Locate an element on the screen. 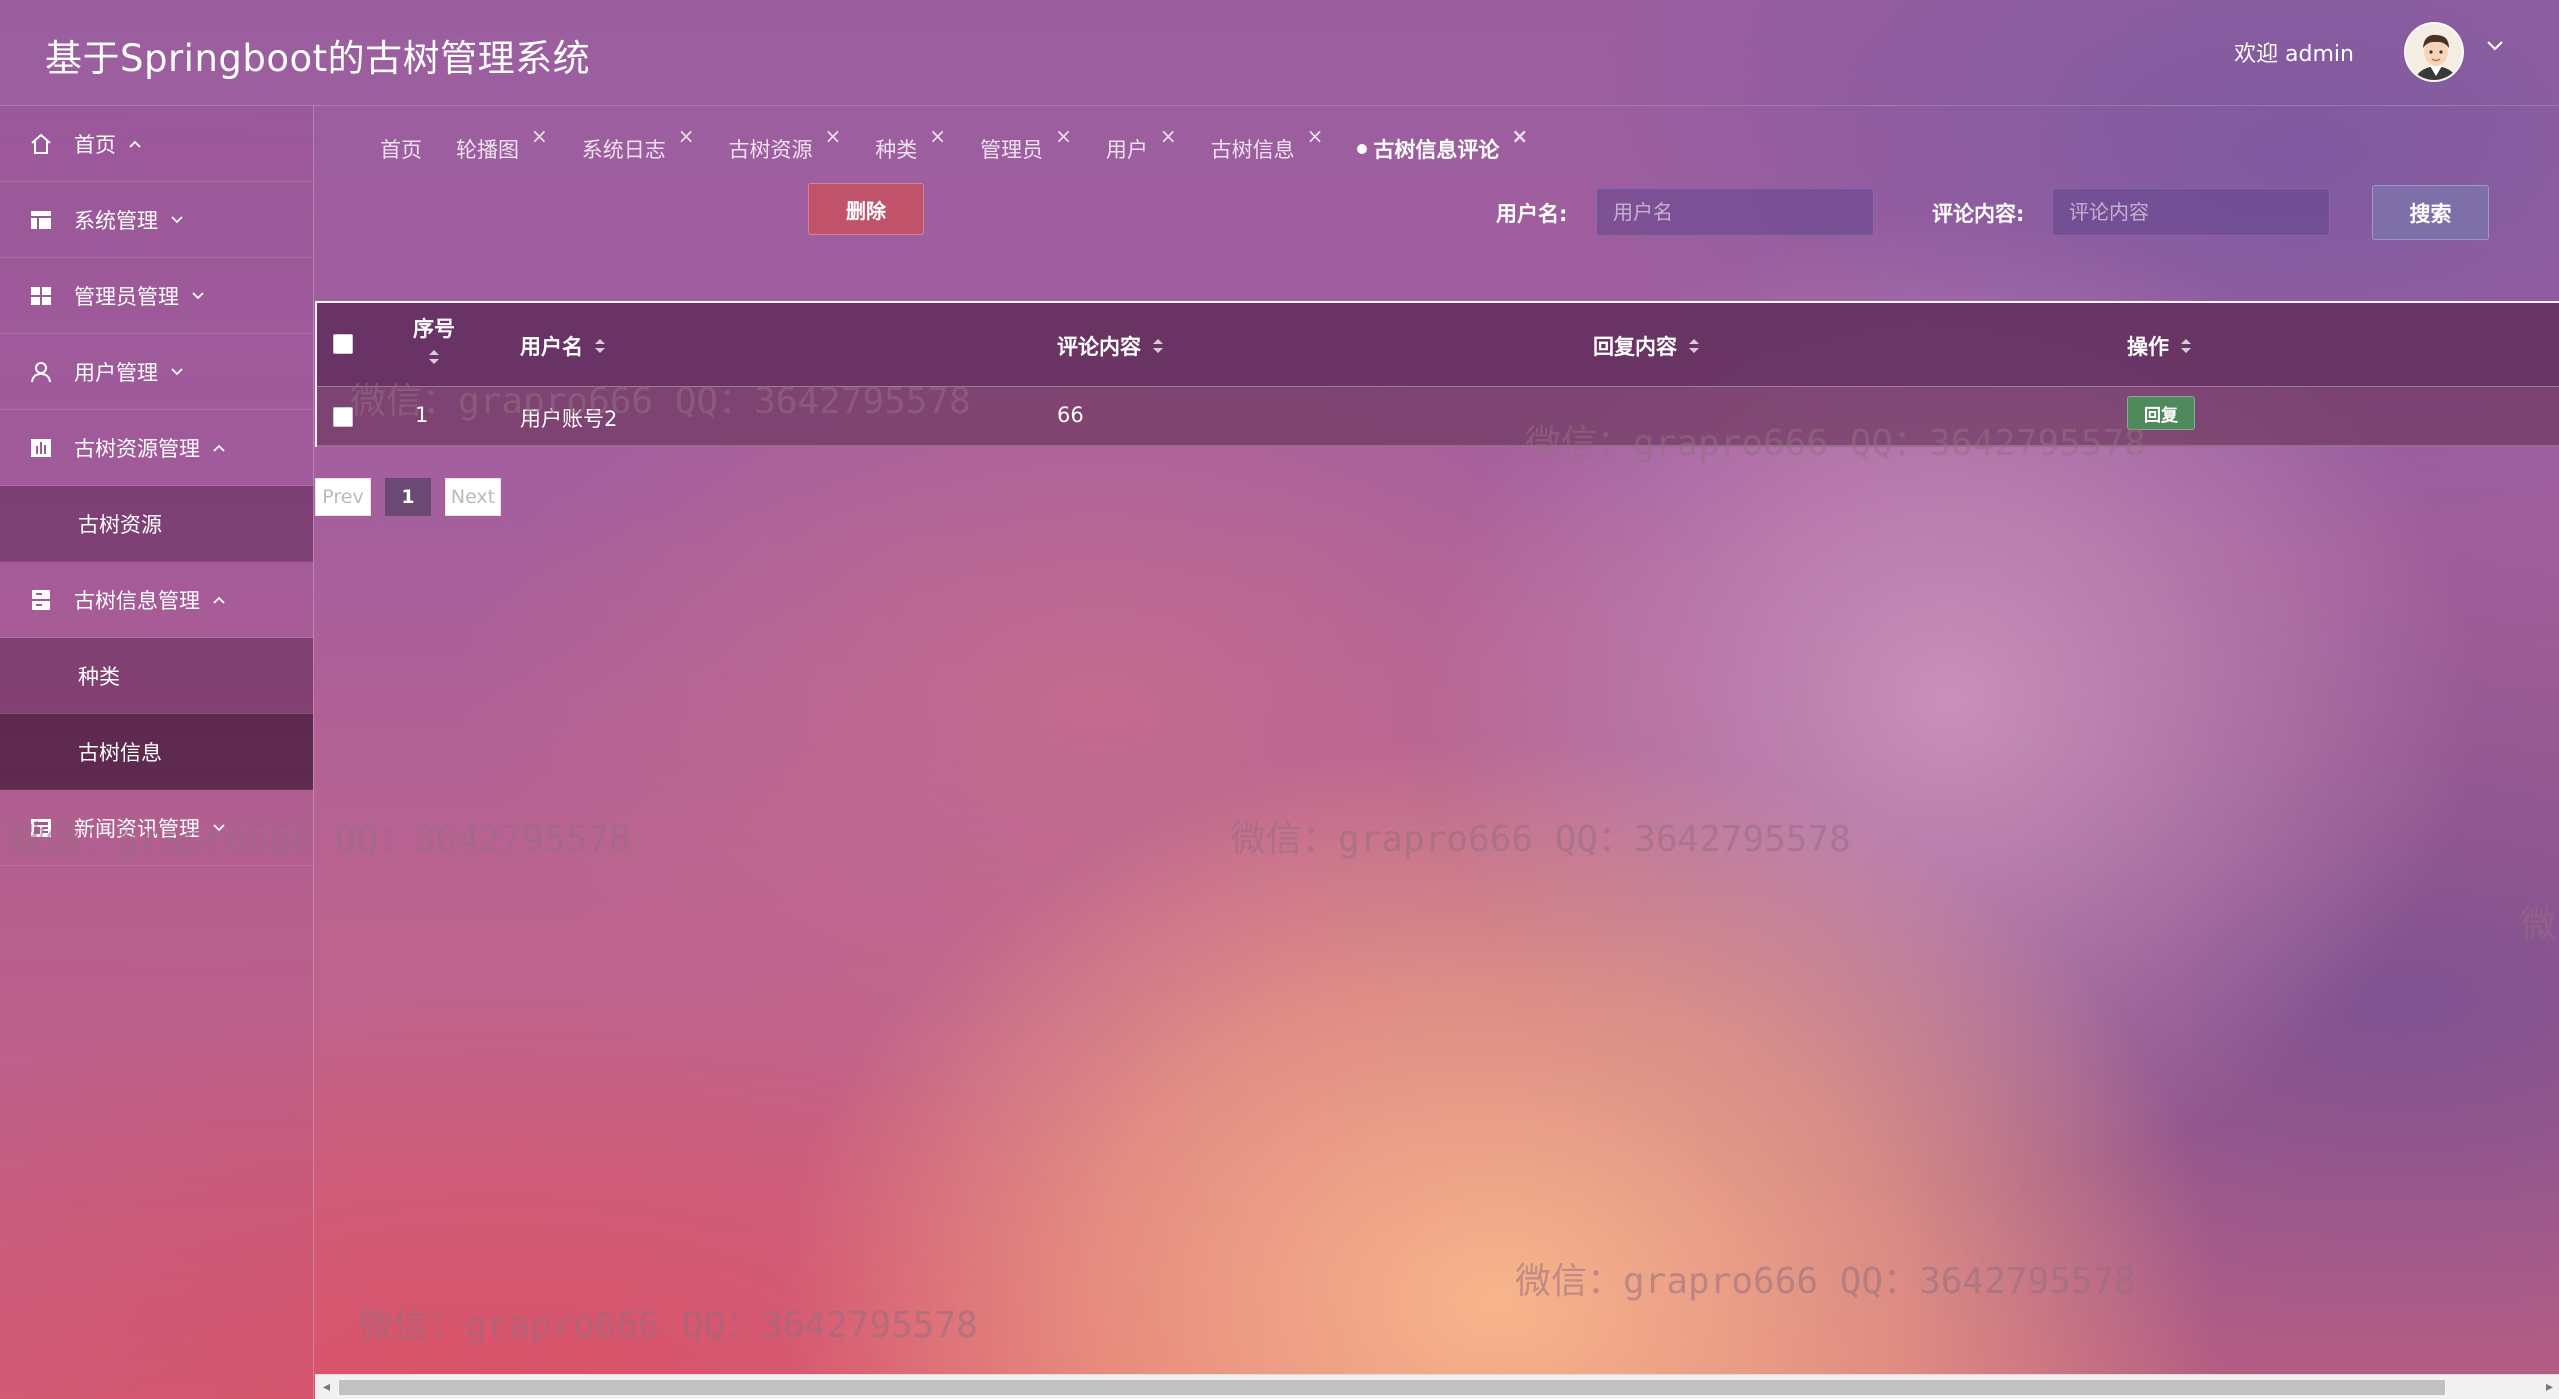 This screenshot has height=1399, width=2559. delete-button: 删除 is located at coordinates (866, 209).